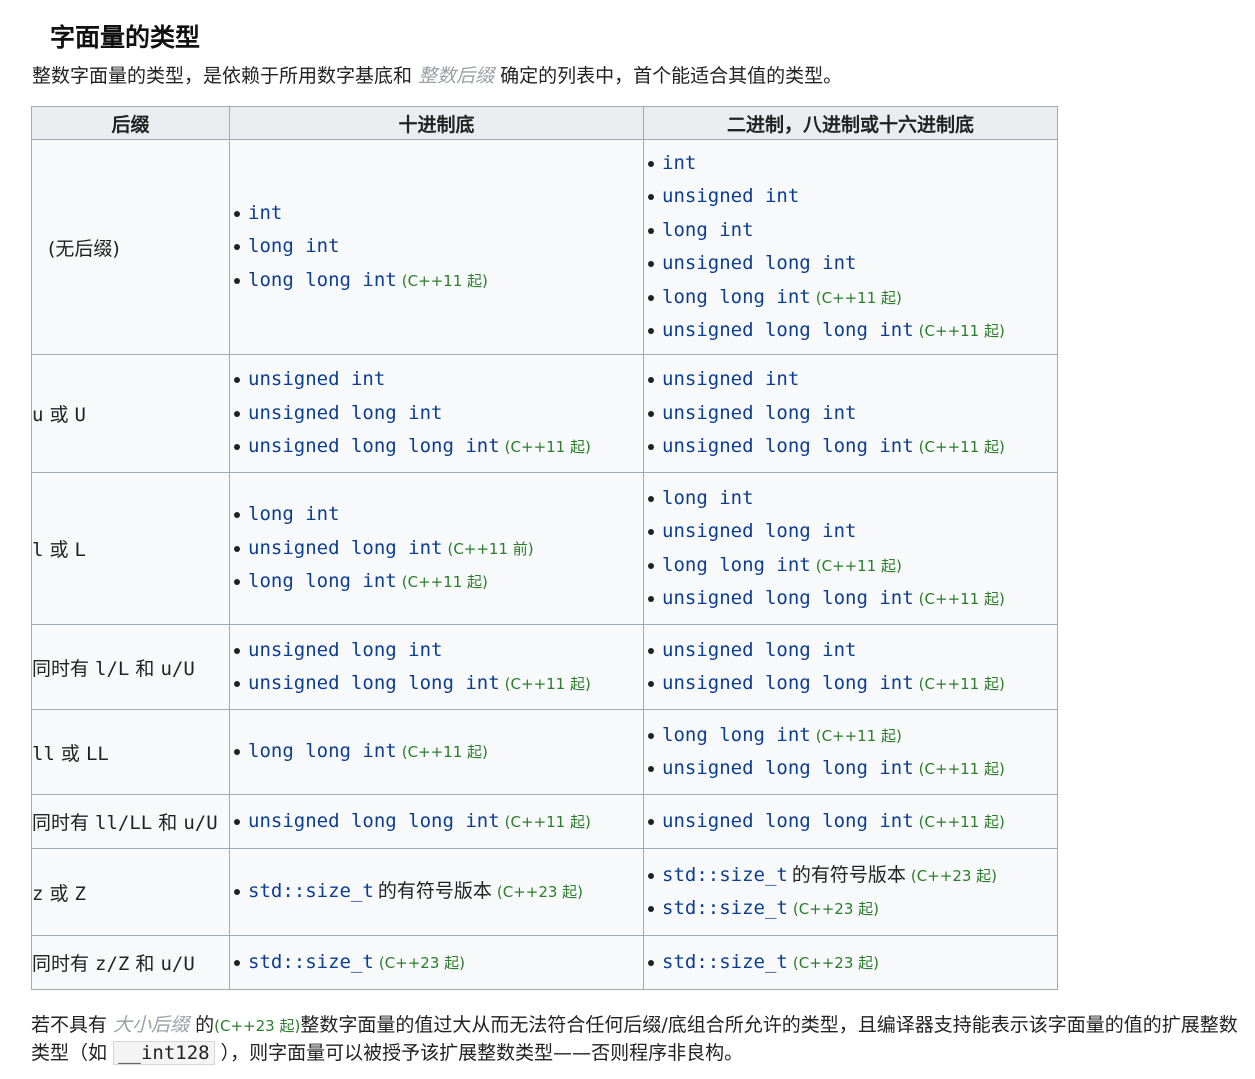  Describe the element at coordinates (38, 550) in the screenshot. I see `suffix-code: l` at that location.